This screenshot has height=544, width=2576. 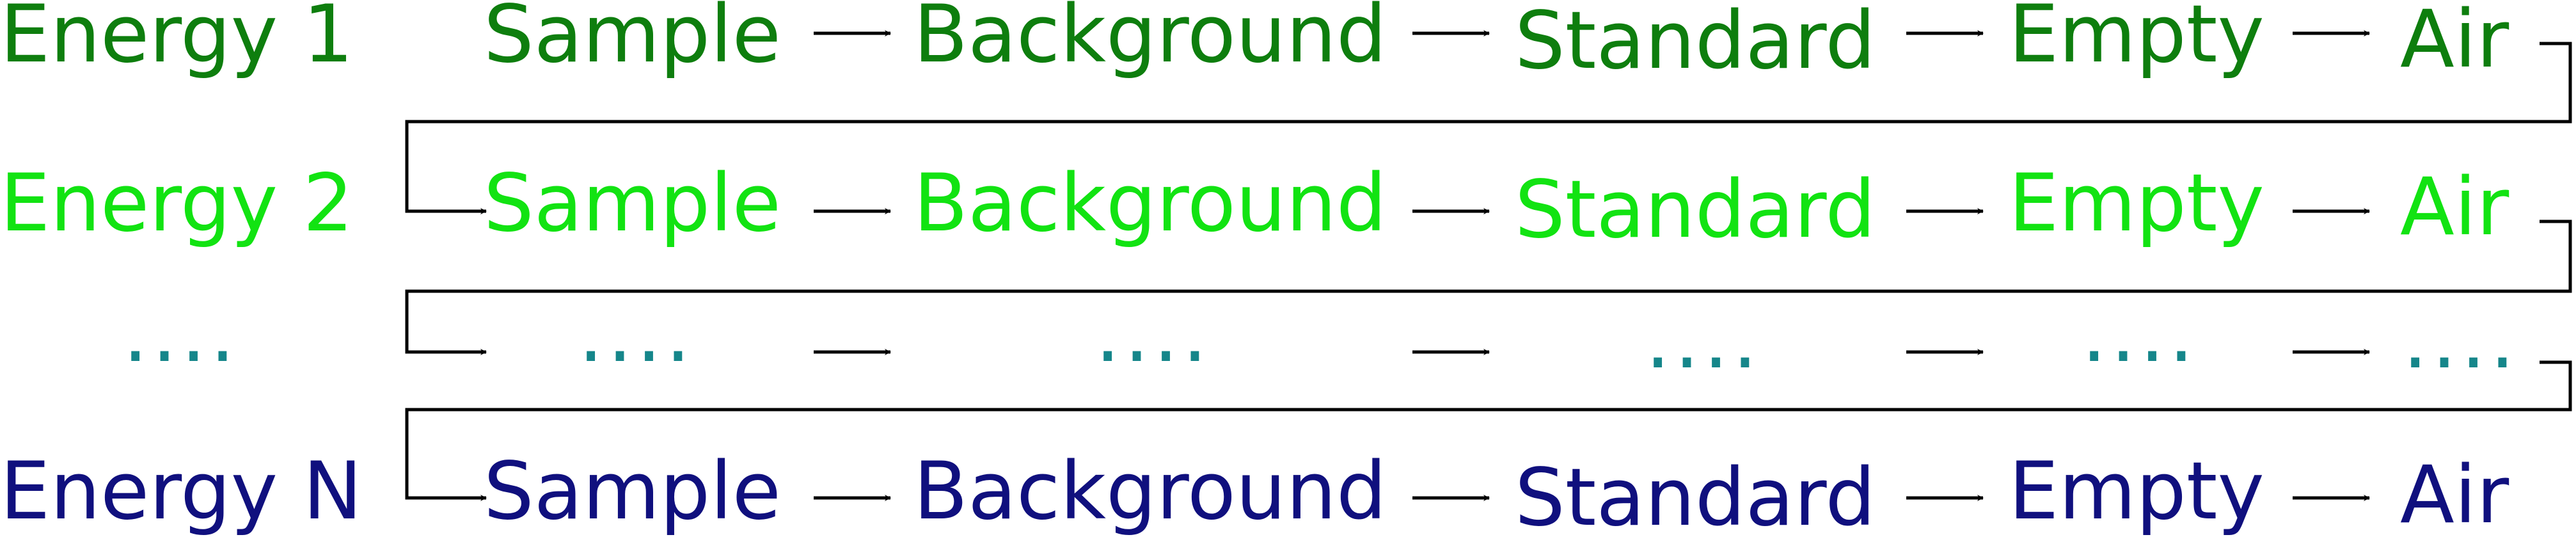 I want to click on step-empty-2: Empty, so click(x=2136, y=203).